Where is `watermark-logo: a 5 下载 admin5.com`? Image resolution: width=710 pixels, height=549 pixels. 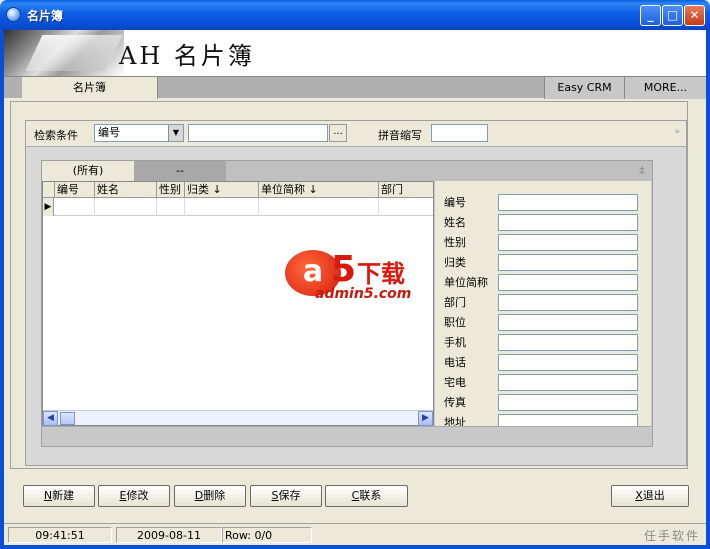
watermark-logo: a 5 下载 admin5.com is located at coordinates (365, 280).